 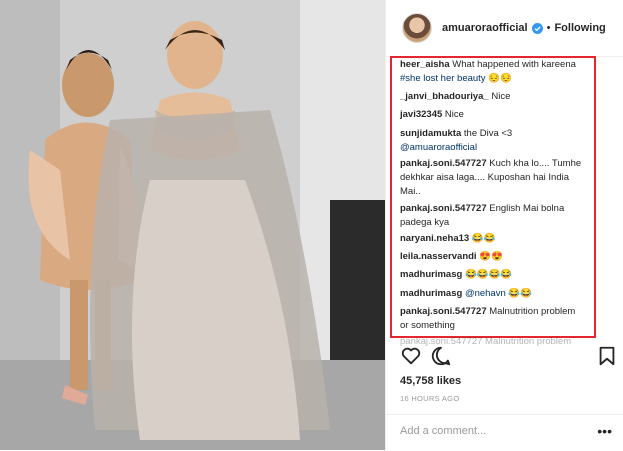 I want to click on action-bar, so click(x=504, y=359).